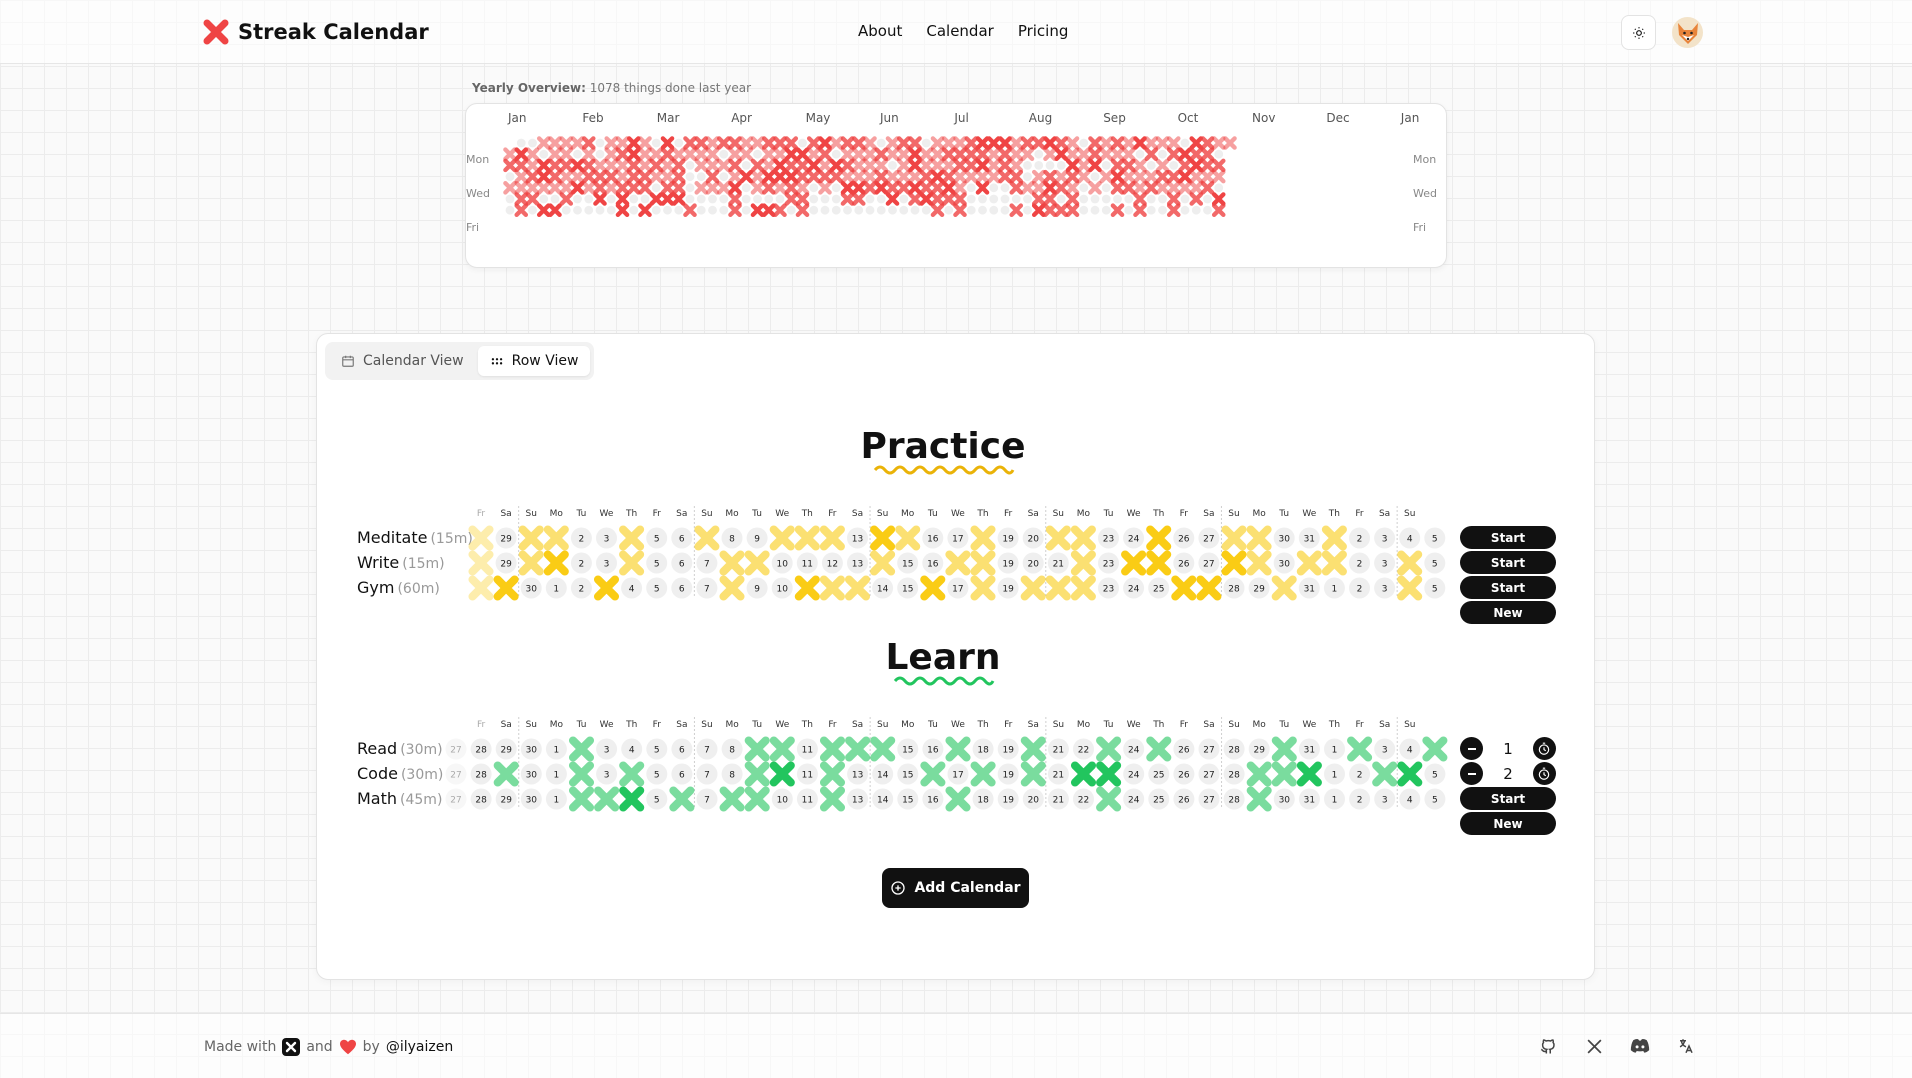  What do you see at coordinates (1508, 587) in the screenshot?
I see `start-button-gym: Start` at bounding box center [1508, 587].